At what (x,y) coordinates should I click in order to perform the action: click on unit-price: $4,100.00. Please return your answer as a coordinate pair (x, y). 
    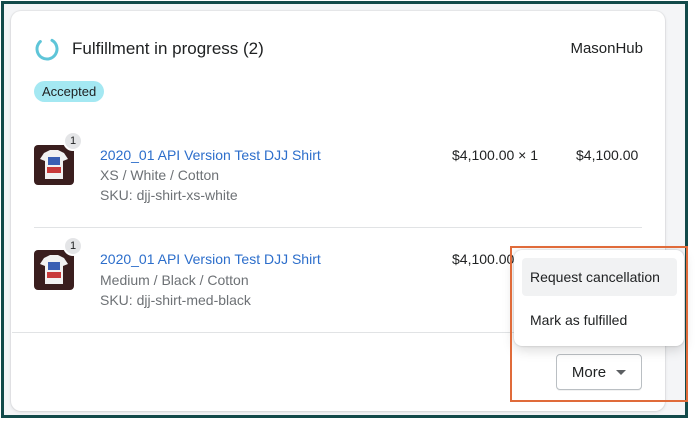
    Looking at the image, I should click on (483, 259).